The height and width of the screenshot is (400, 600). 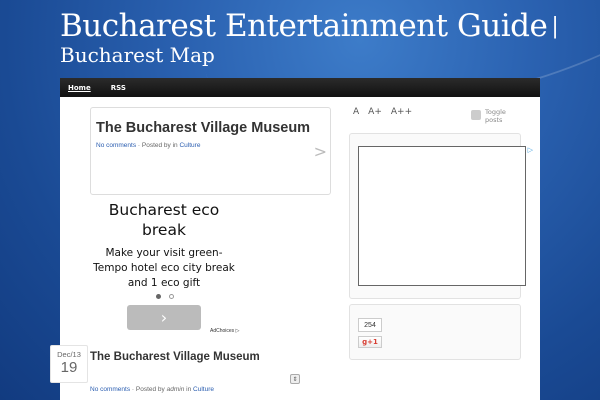 I want to click on site-title: Bucharest Entertainment Guide |, so click(x=309, y=26).